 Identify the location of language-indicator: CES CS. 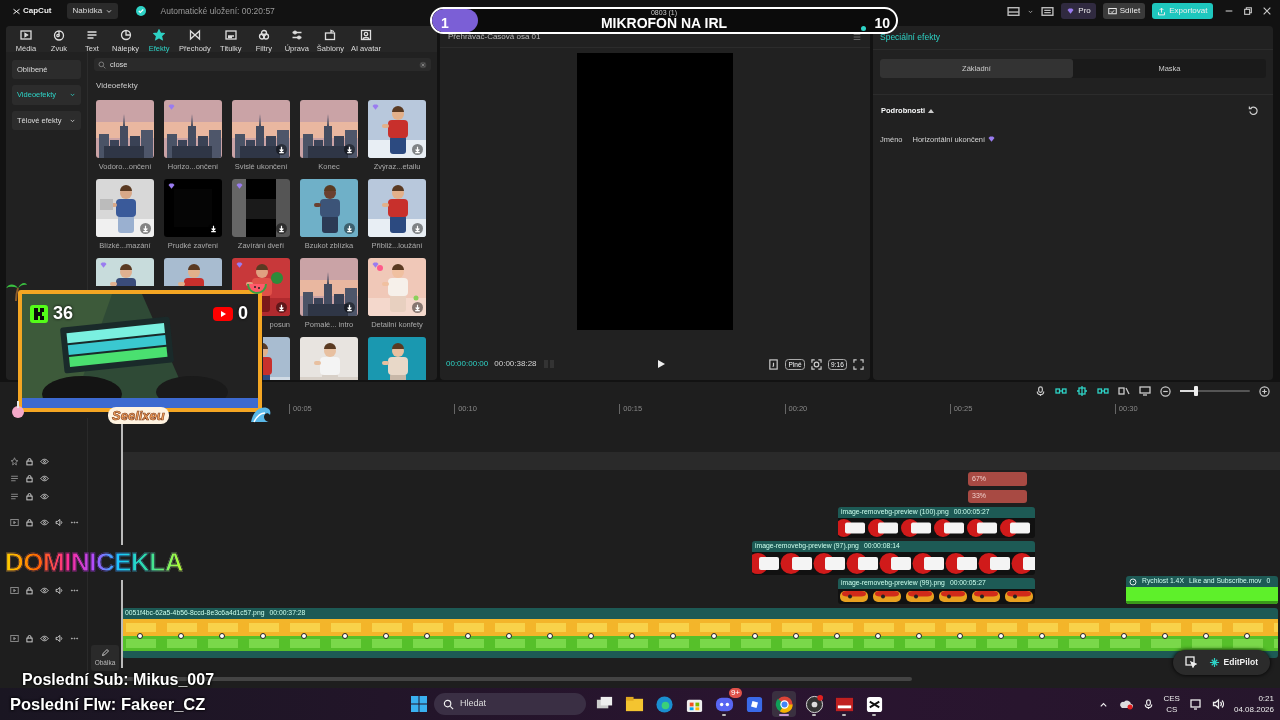
(1171, 704).